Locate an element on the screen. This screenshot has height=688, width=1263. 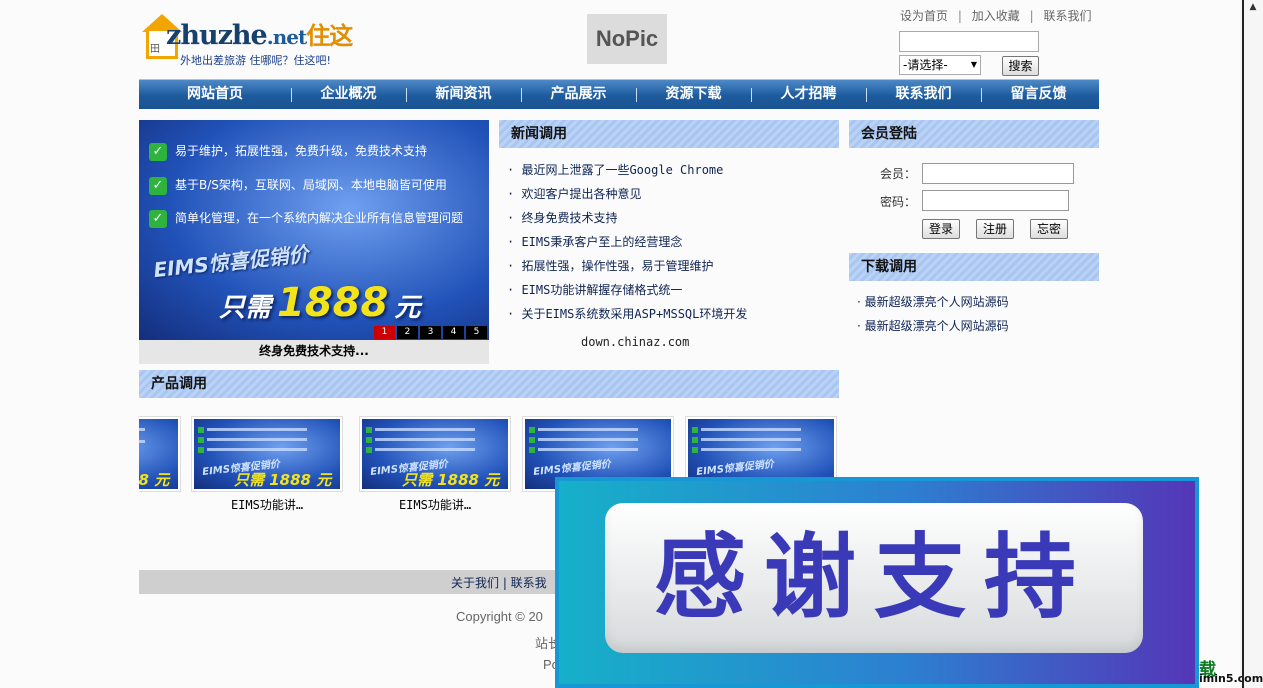
banner-promo: EIMS惊喜促销价 is located at coordinates (231, 262).